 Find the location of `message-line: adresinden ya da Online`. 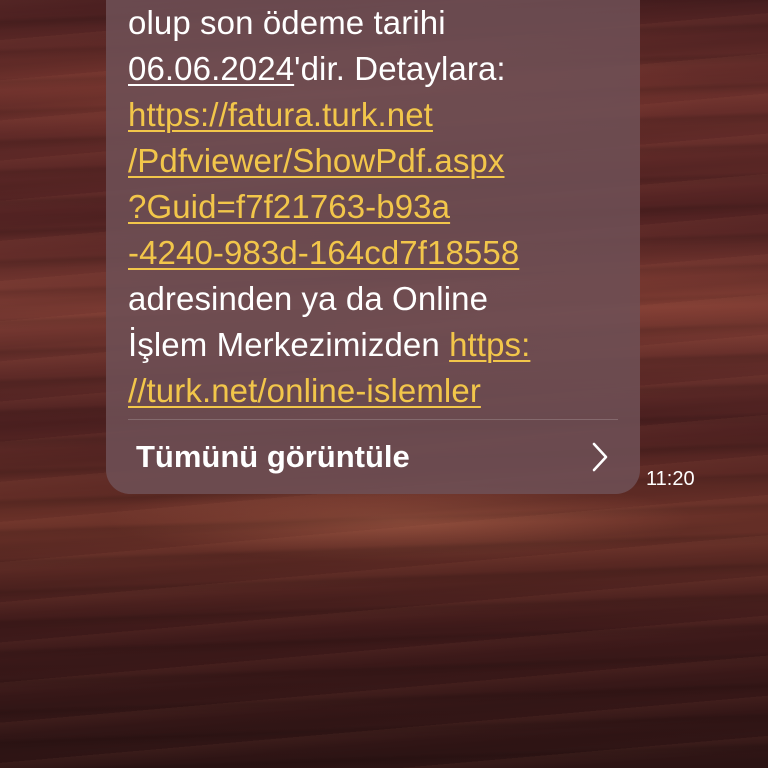

message-line: adresinden ya da Online is located at coordinates (378, 299).